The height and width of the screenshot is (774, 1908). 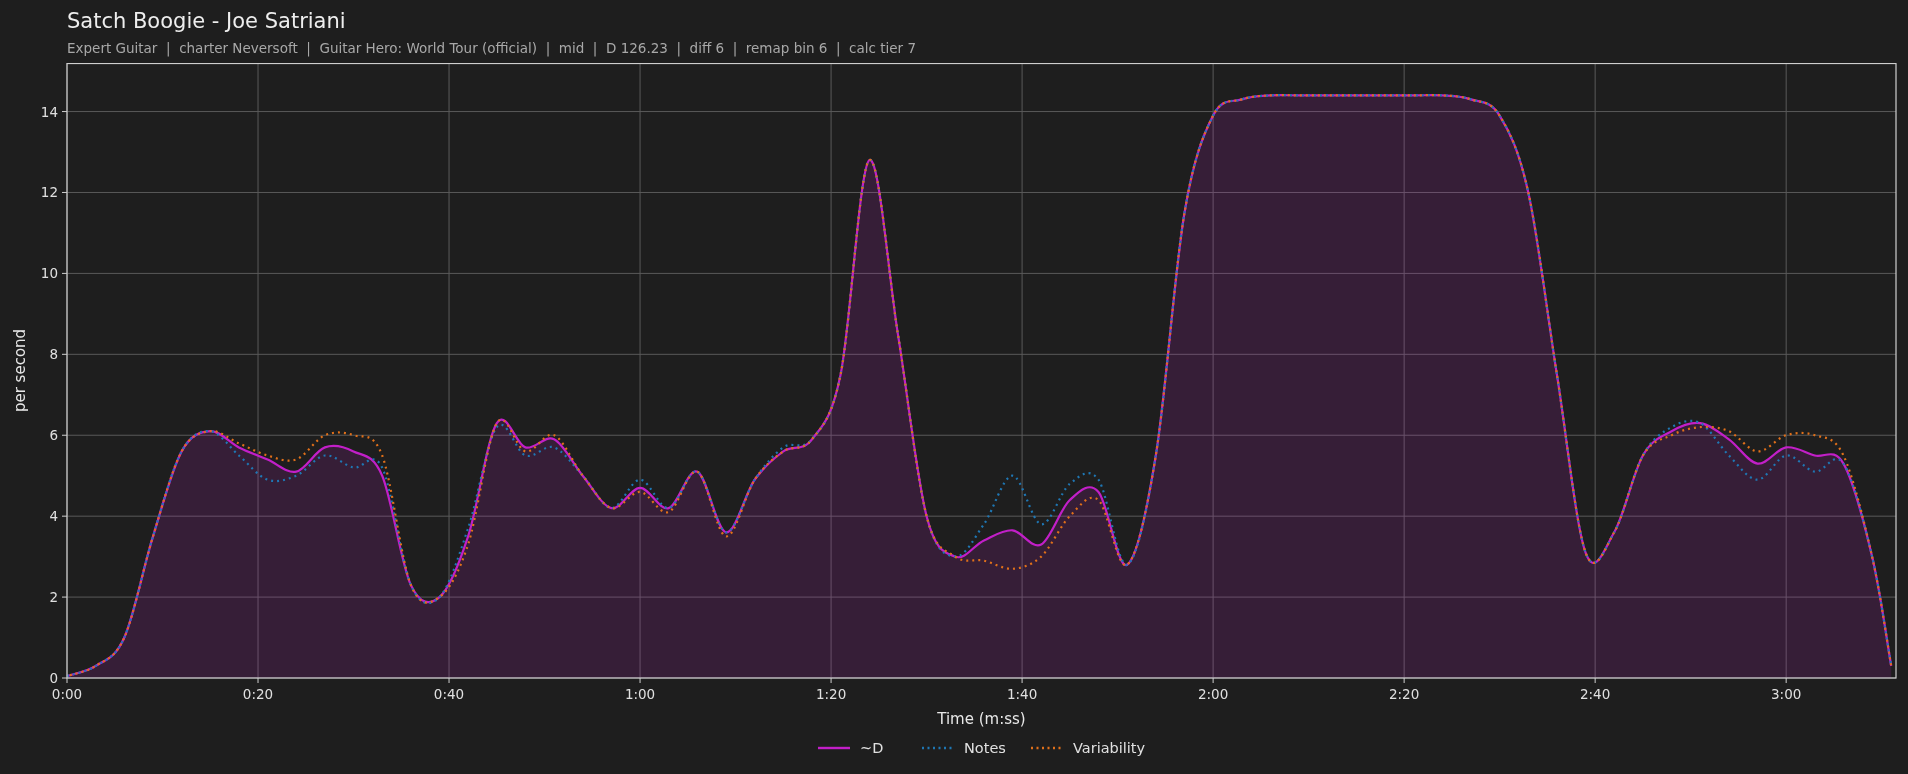 I want to click on x-tick-label: 0:20, so click(x=258, y=694).